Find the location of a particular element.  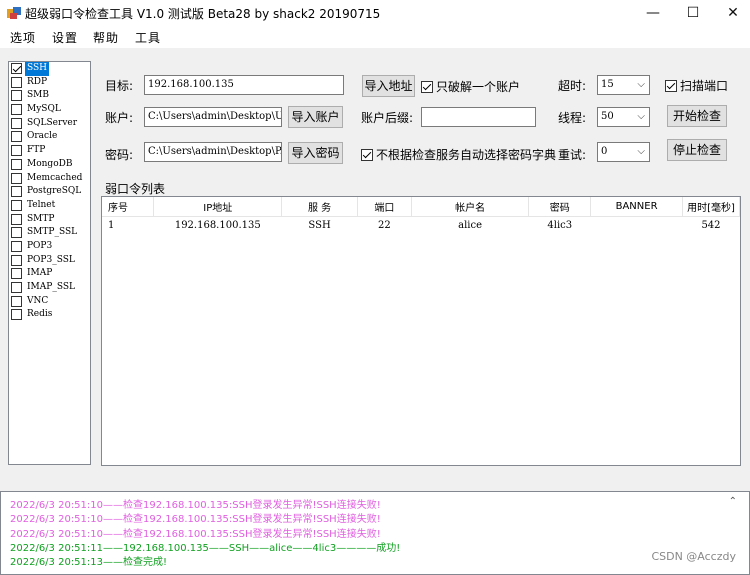

threads-value: 50 is located at coordinates (607, 116).